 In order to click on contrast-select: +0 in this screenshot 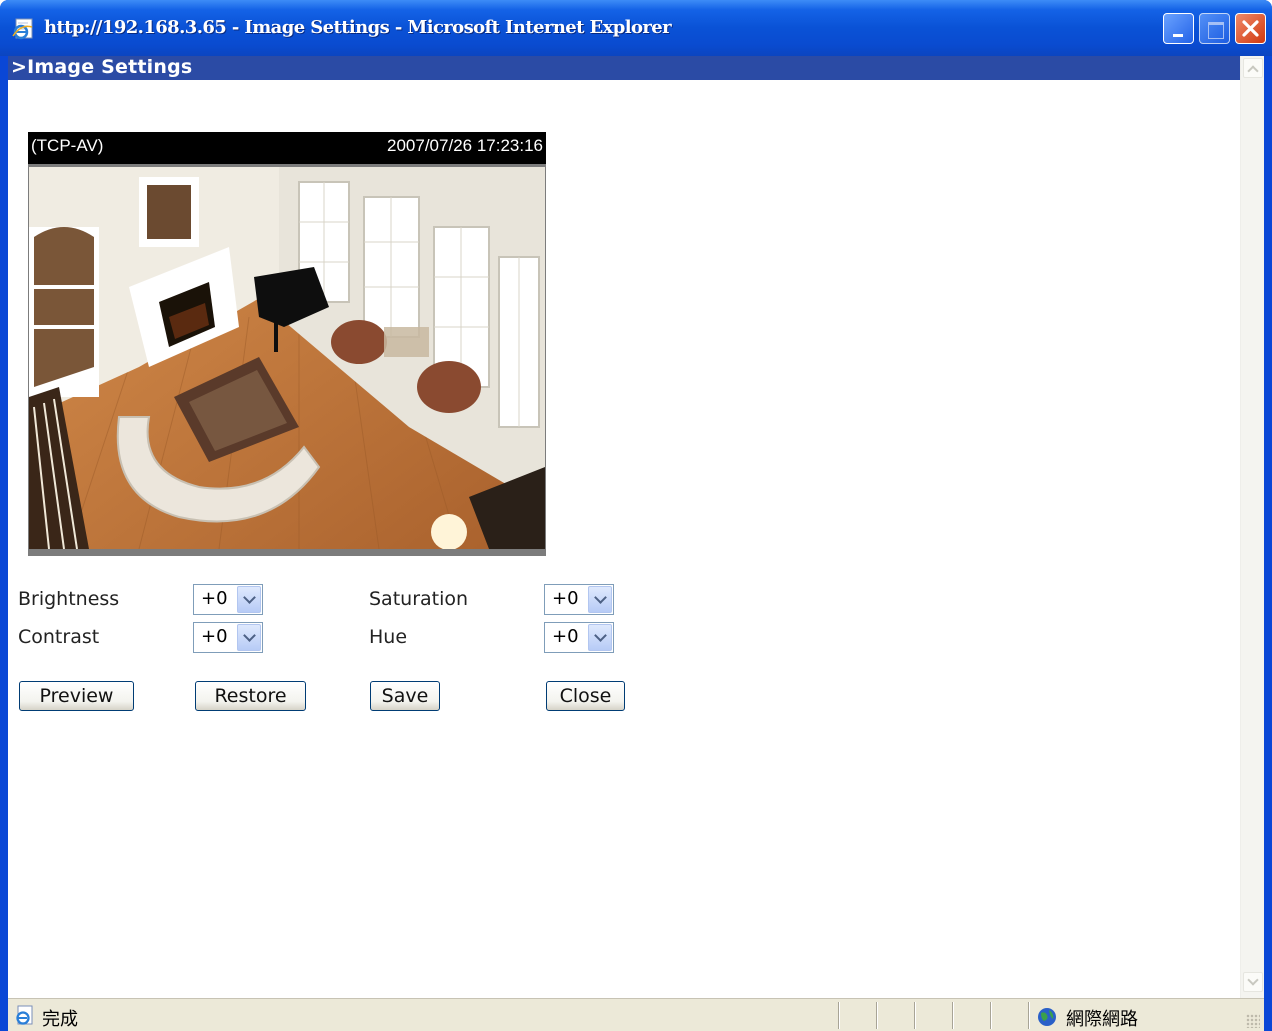, I will do `click(228, 637)`.